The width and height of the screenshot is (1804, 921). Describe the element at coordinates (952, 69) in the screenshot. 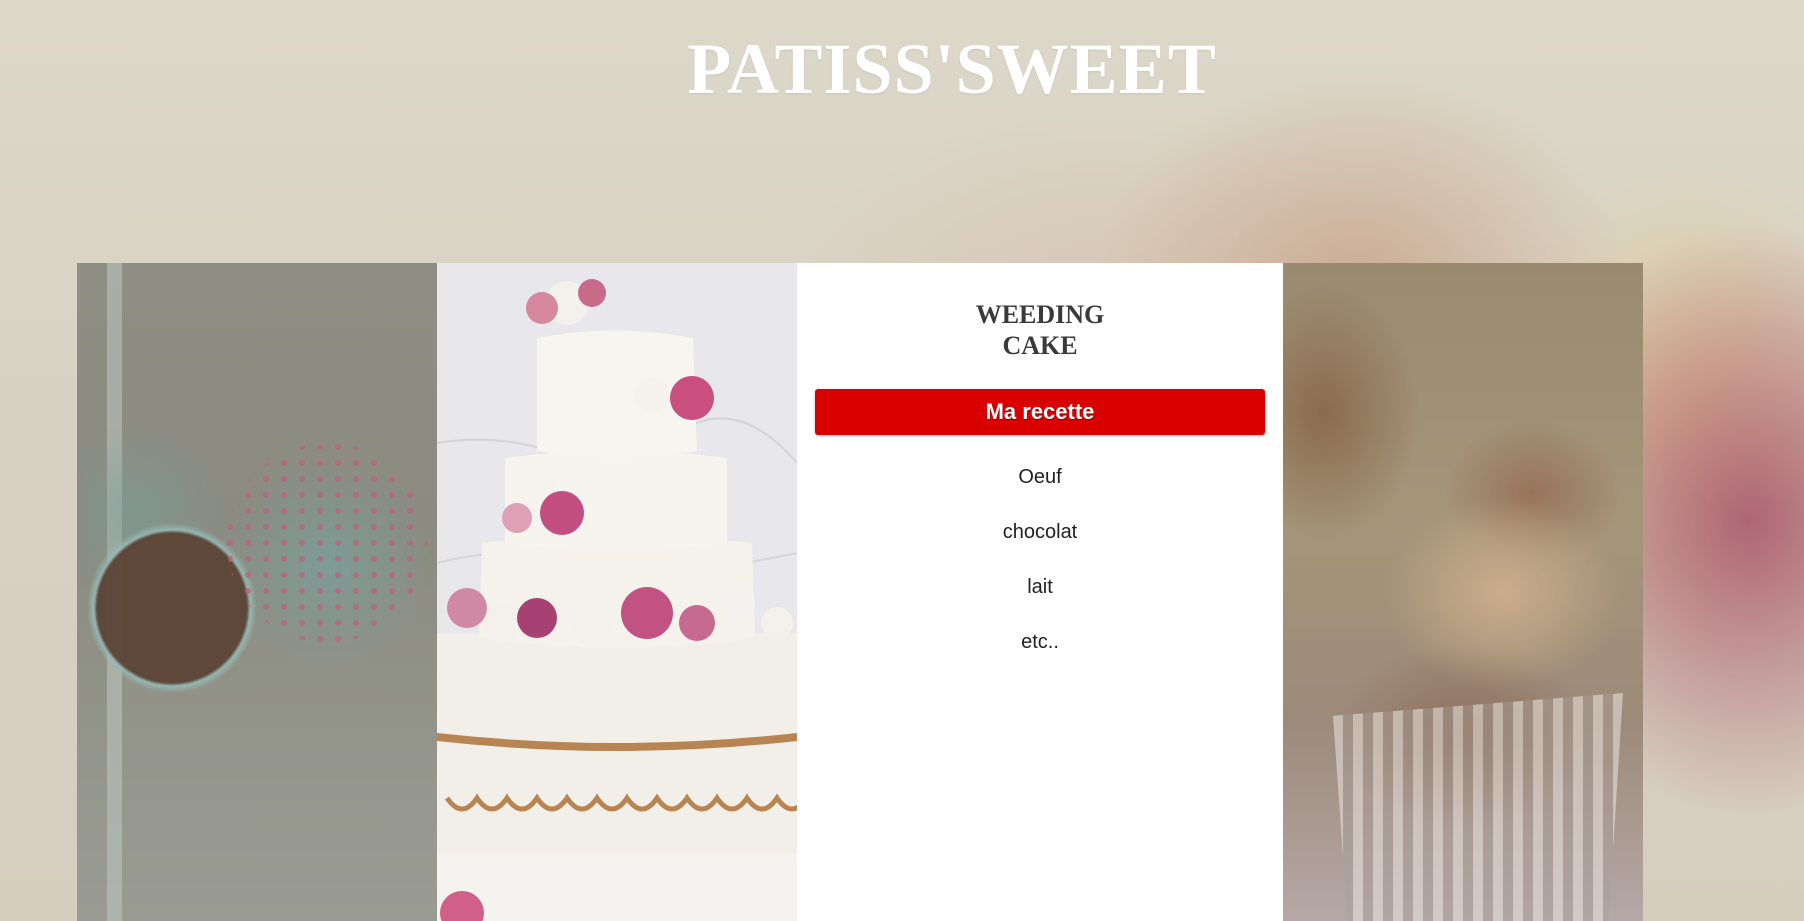

I see `site-title: PATISS'SWEET` at that location.